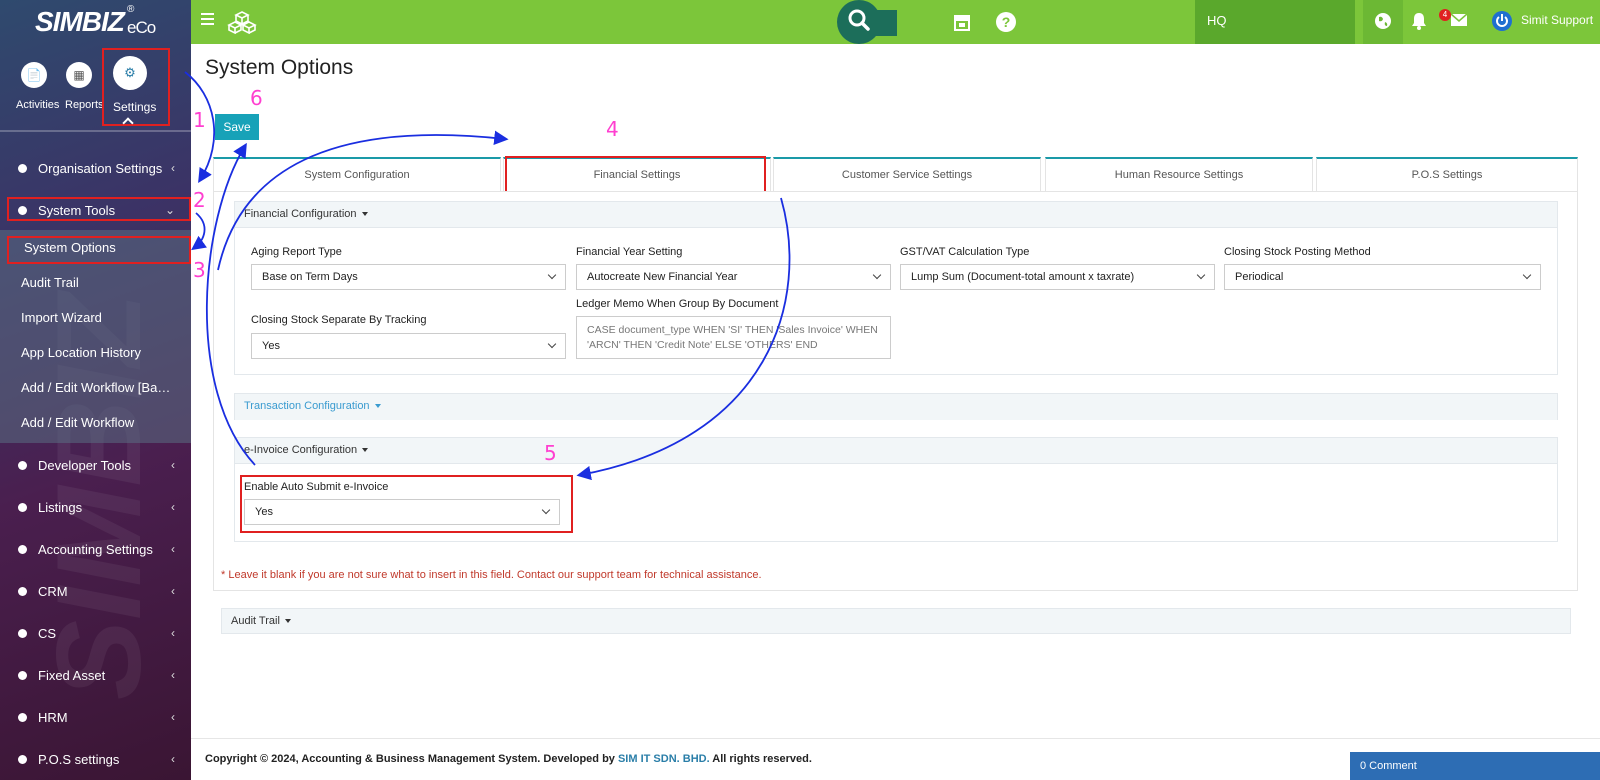 The image size is (1600, 780). I want to click on annotation-4: 4, so click(612, 129).